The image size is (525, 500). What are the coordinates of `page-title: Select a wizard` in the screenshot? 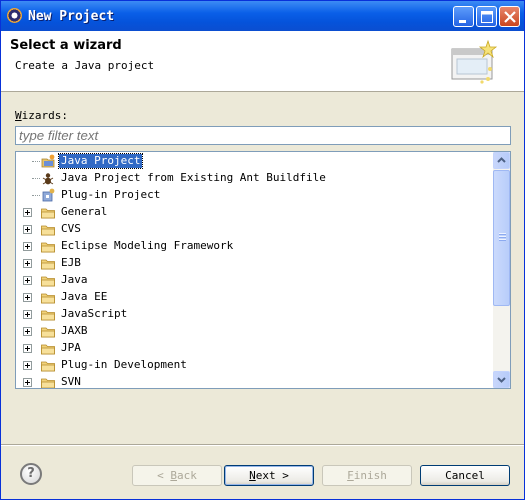 It's located at (66, 45).